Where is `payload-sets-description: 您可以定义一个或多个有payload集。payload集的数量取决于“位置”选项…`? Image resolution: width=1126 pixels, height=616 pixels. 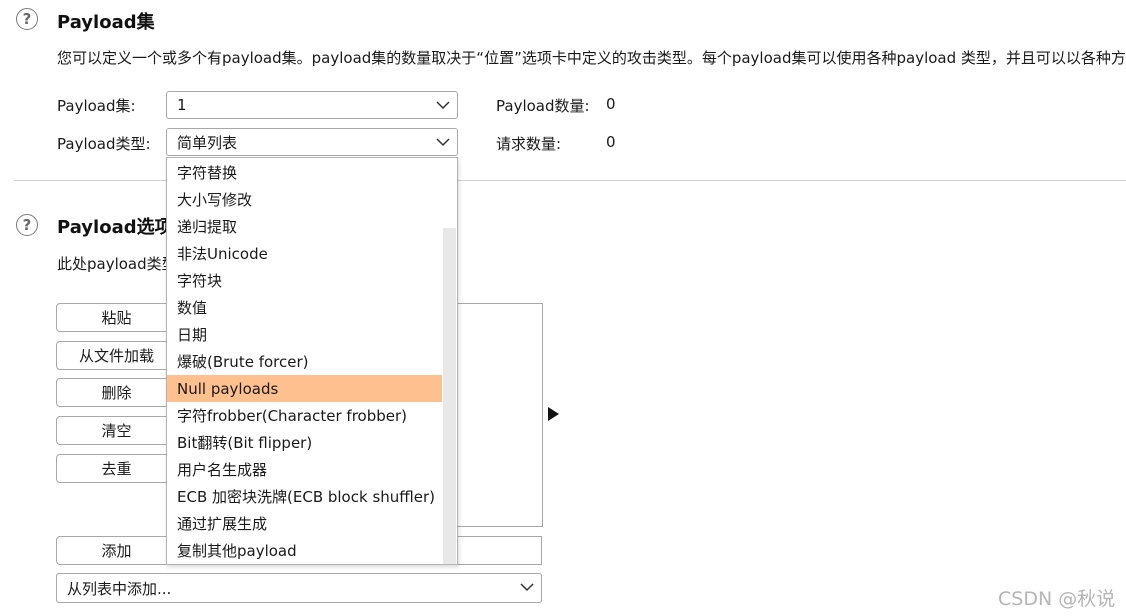
payload-sets-description: 您可以定义一个或多个有payload集。payload集的数量取决于“位置”选项… is located at coordinates (591, 58).